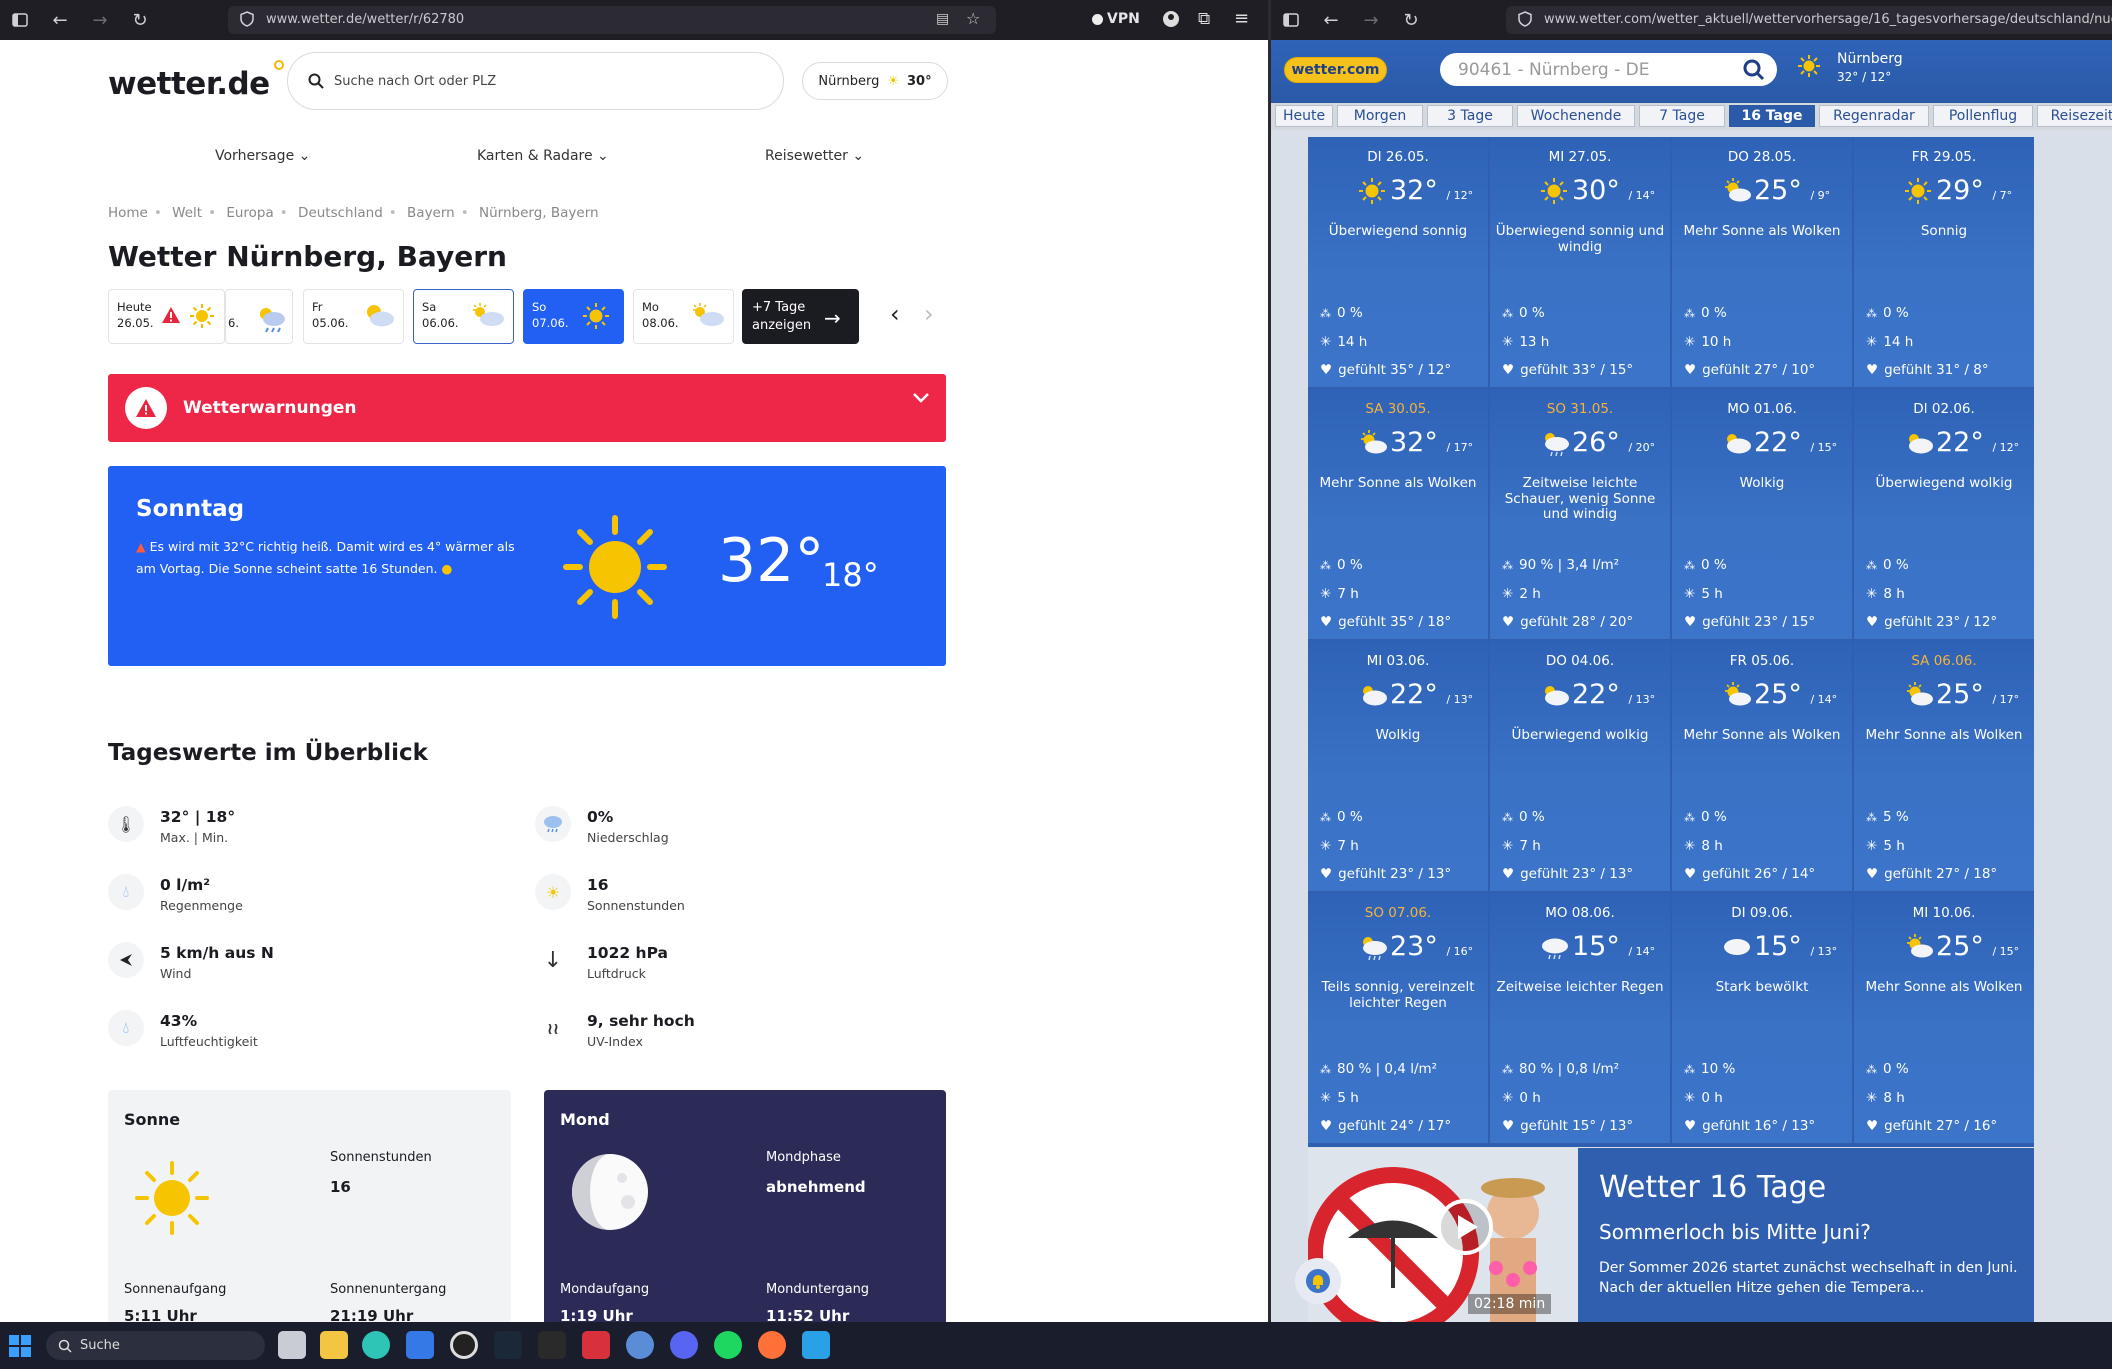 The image size is (2112, 1369). I want to click on breadcrumb-bayern: Bayern, so click(431, 213).